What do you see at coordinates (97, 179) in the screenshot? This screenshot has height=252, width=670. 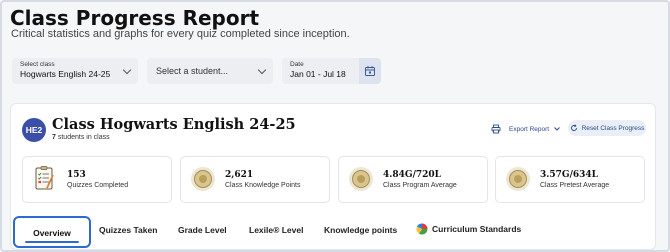 I see `stat-card-quizzes-completed: 153 Quizzes Completed` at bounding box center [97, 179].